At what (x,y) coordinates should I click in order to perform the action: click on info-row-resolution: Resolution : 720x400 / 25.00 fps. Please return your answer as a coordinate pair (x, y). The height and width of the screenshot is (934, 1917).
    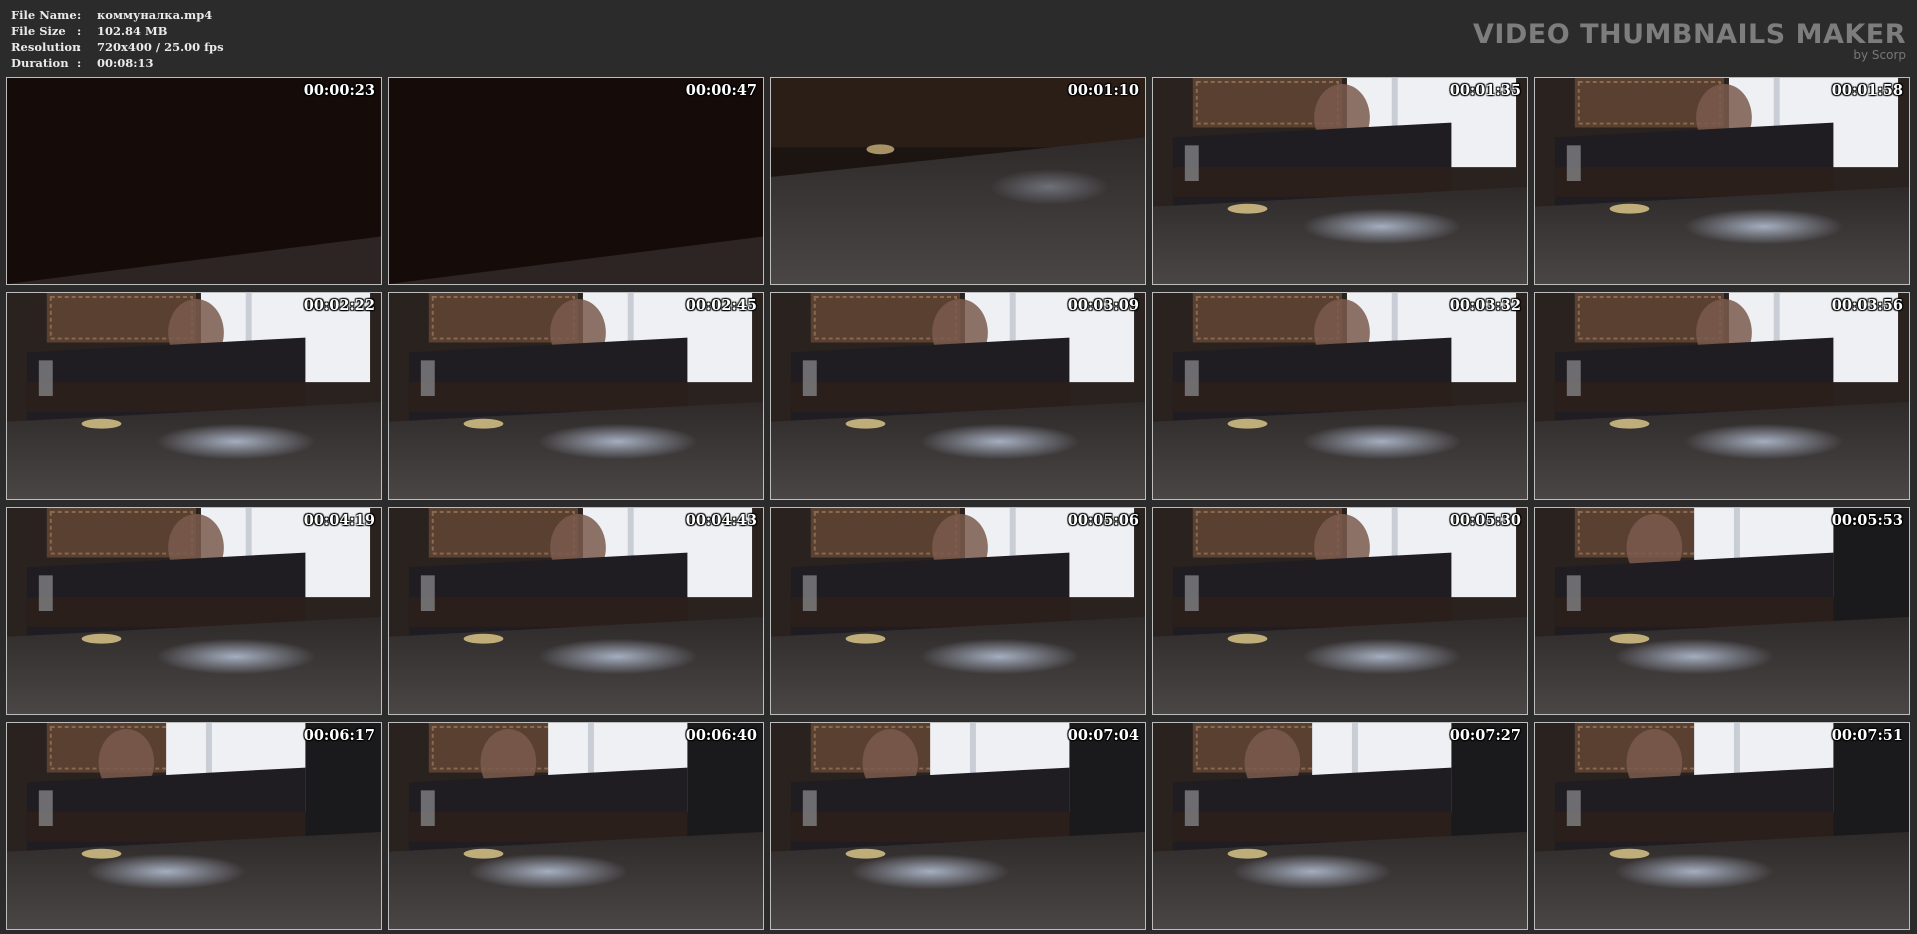
    Looking at the image, I should click on (117, 47).